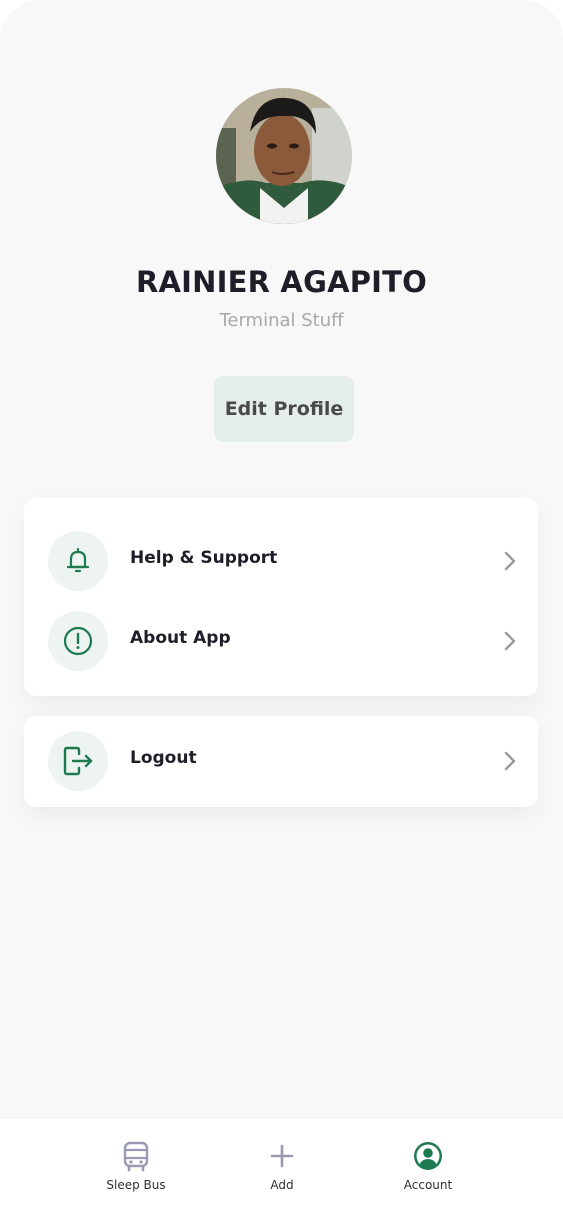 The height and width of the screenshot is (1218, 563). What do you see at coordinates (163, 758) in the screenshot?
I see `menu-label: Logout` at bounding box center [163, 758].